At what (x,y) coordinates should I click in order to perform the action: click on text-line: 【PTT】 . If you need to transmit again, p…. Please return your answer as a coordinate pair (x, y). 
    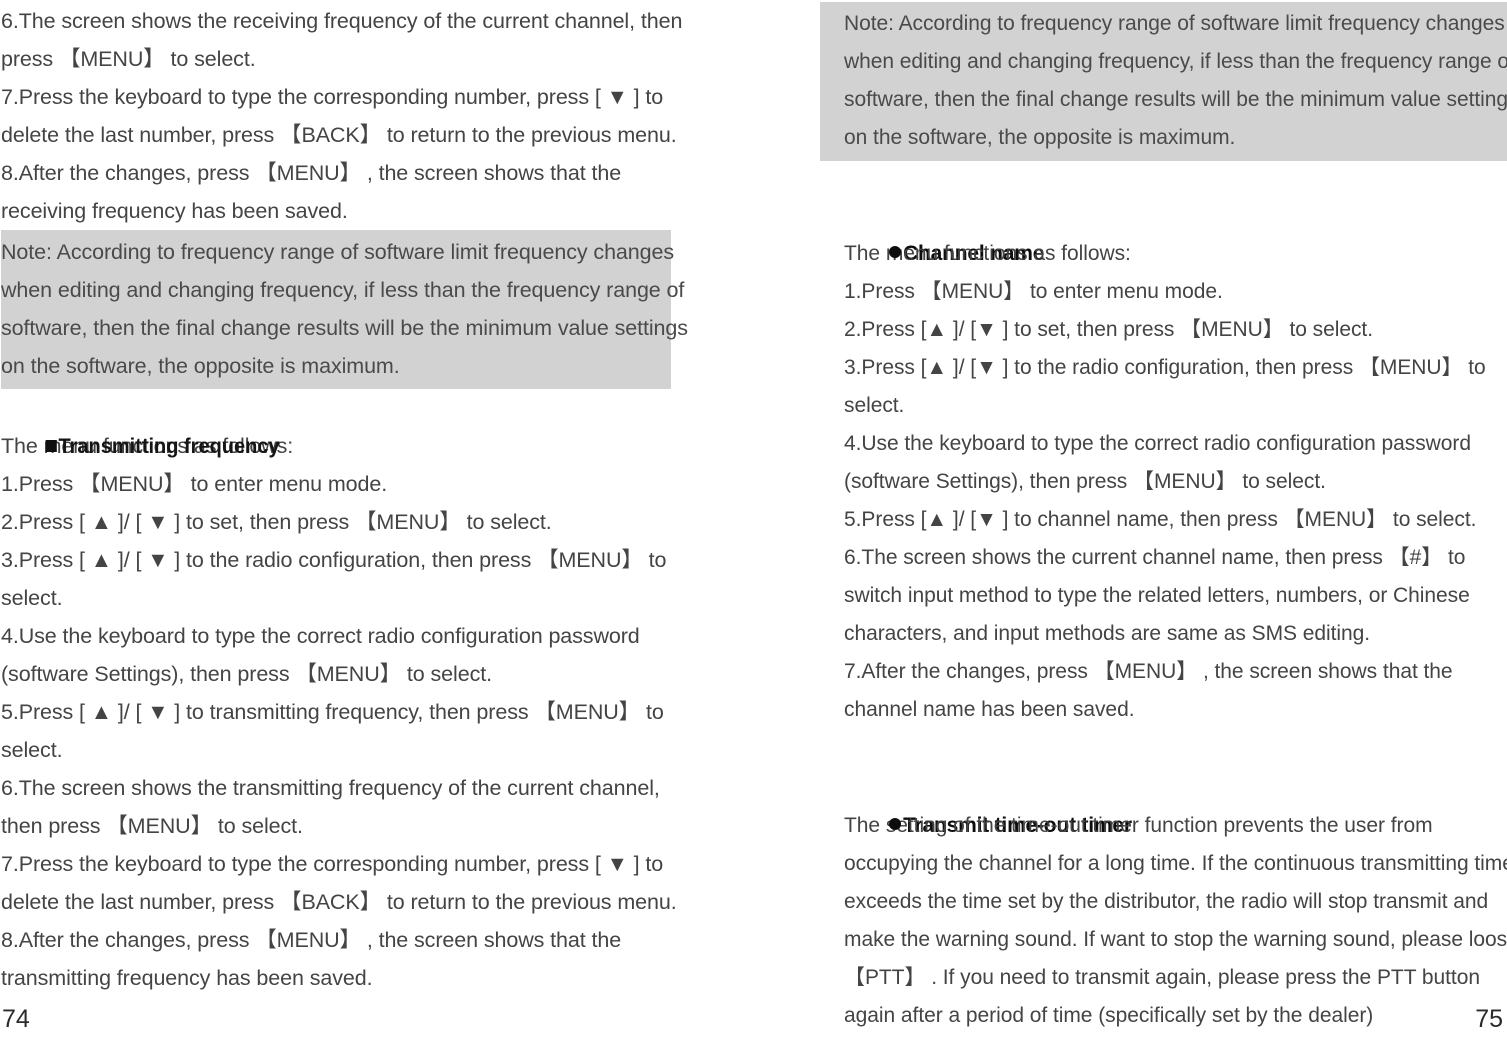
    Looking at the image, I should click on (1162, 977).